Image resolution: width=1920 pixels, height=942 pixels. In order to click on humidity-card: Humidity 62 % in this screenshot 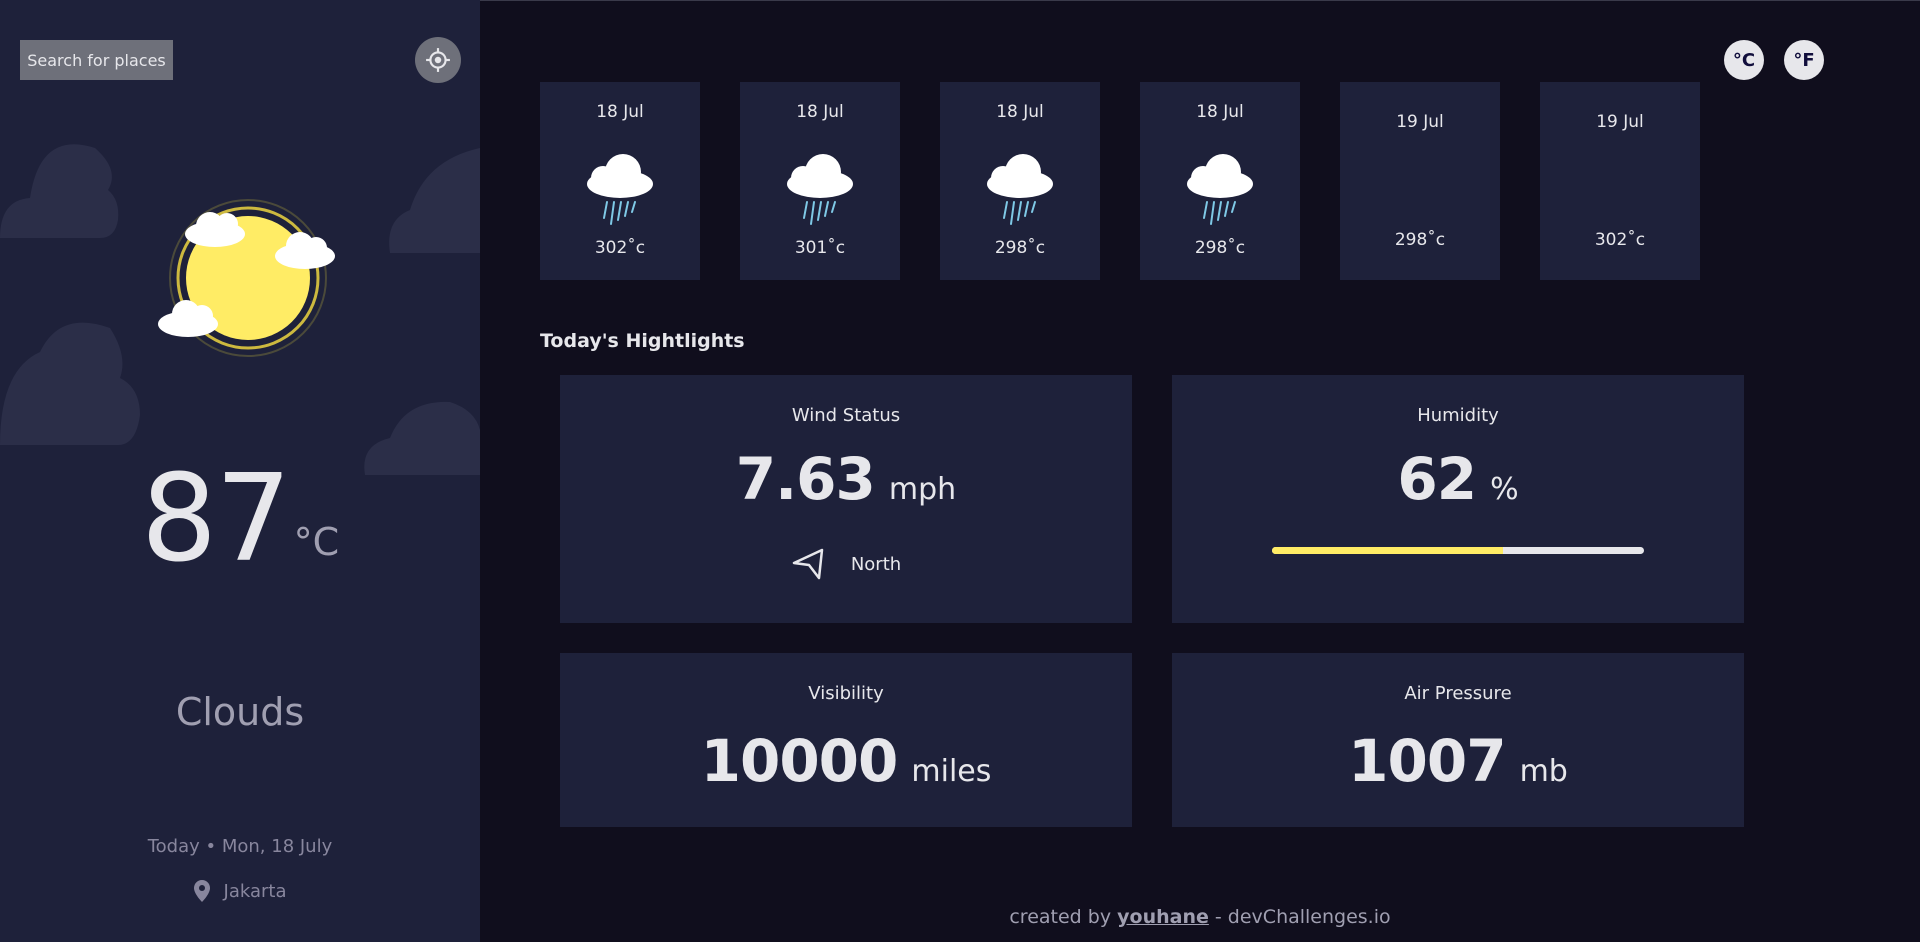, I will do `click(1458, 499)`.